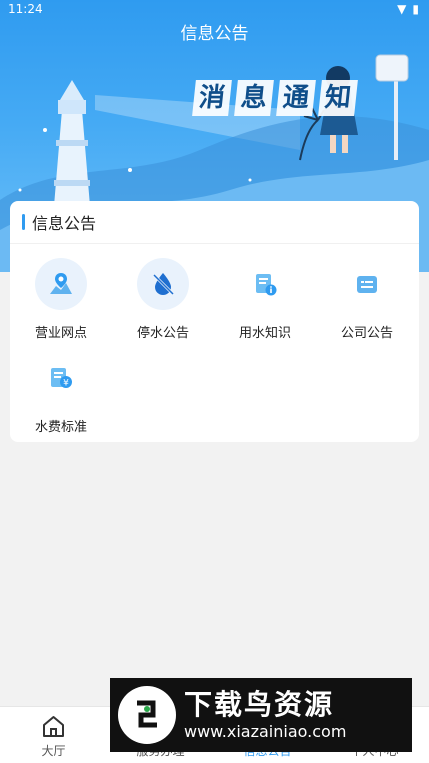 The height and width of the screenshot is (763, 429). What do you see at coordinates (162, 333) in the screenshot?
I see `menu-item-label: 停水公告` at bounding box center [162, 333].